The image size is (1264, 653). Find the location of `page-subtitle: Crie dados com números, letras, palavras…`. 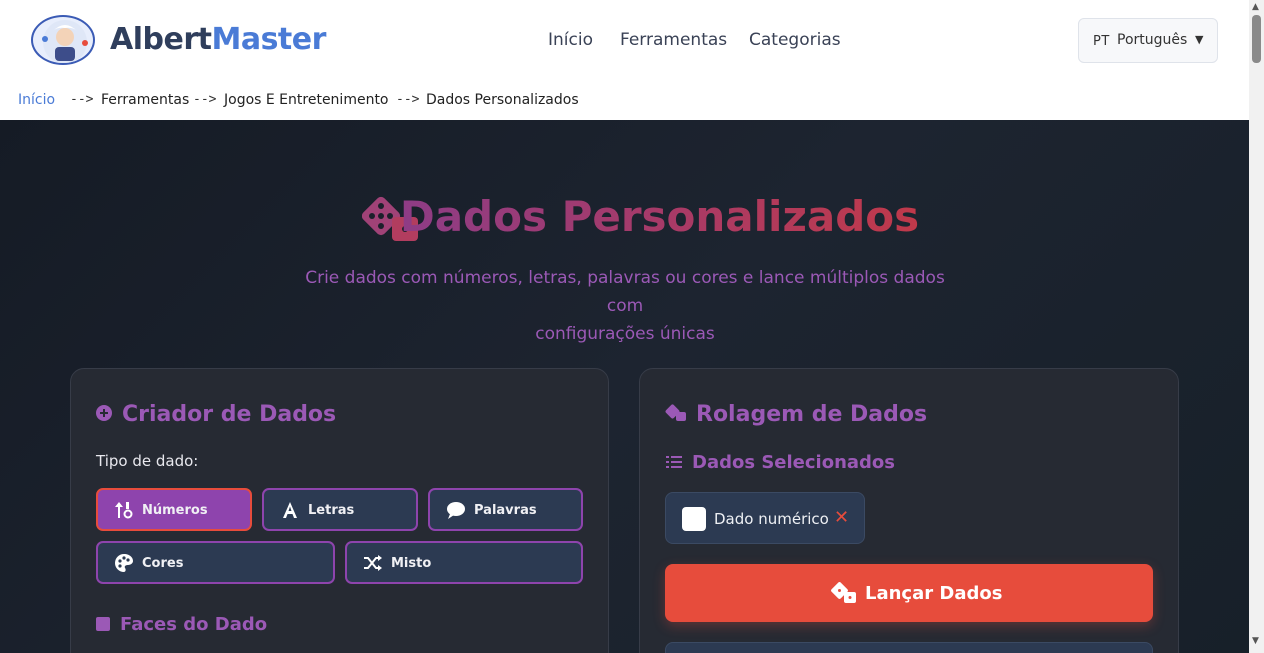

page-subtitle: Crie dados com números, letras, palavras… is located at coordinates (625, 306).